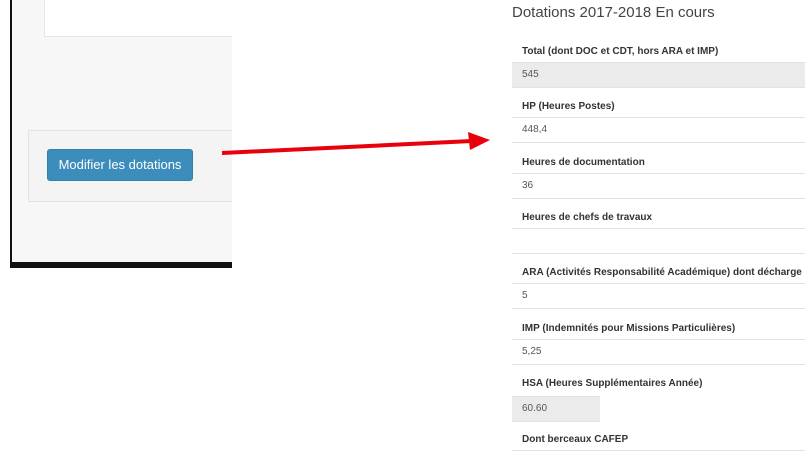  What do you see at coordinates (620, 51) in the screenshot?
I see `label-total: Total (dont DOC et CDT, hors ARA et IMP)` at bounding box center [620, 51].